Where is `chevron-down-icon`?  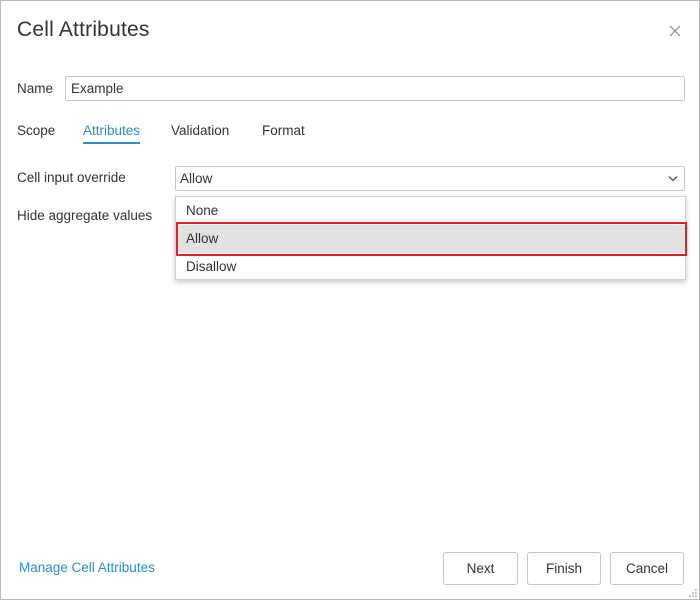
chevron-down-icon is located at coordinates (673, 178).